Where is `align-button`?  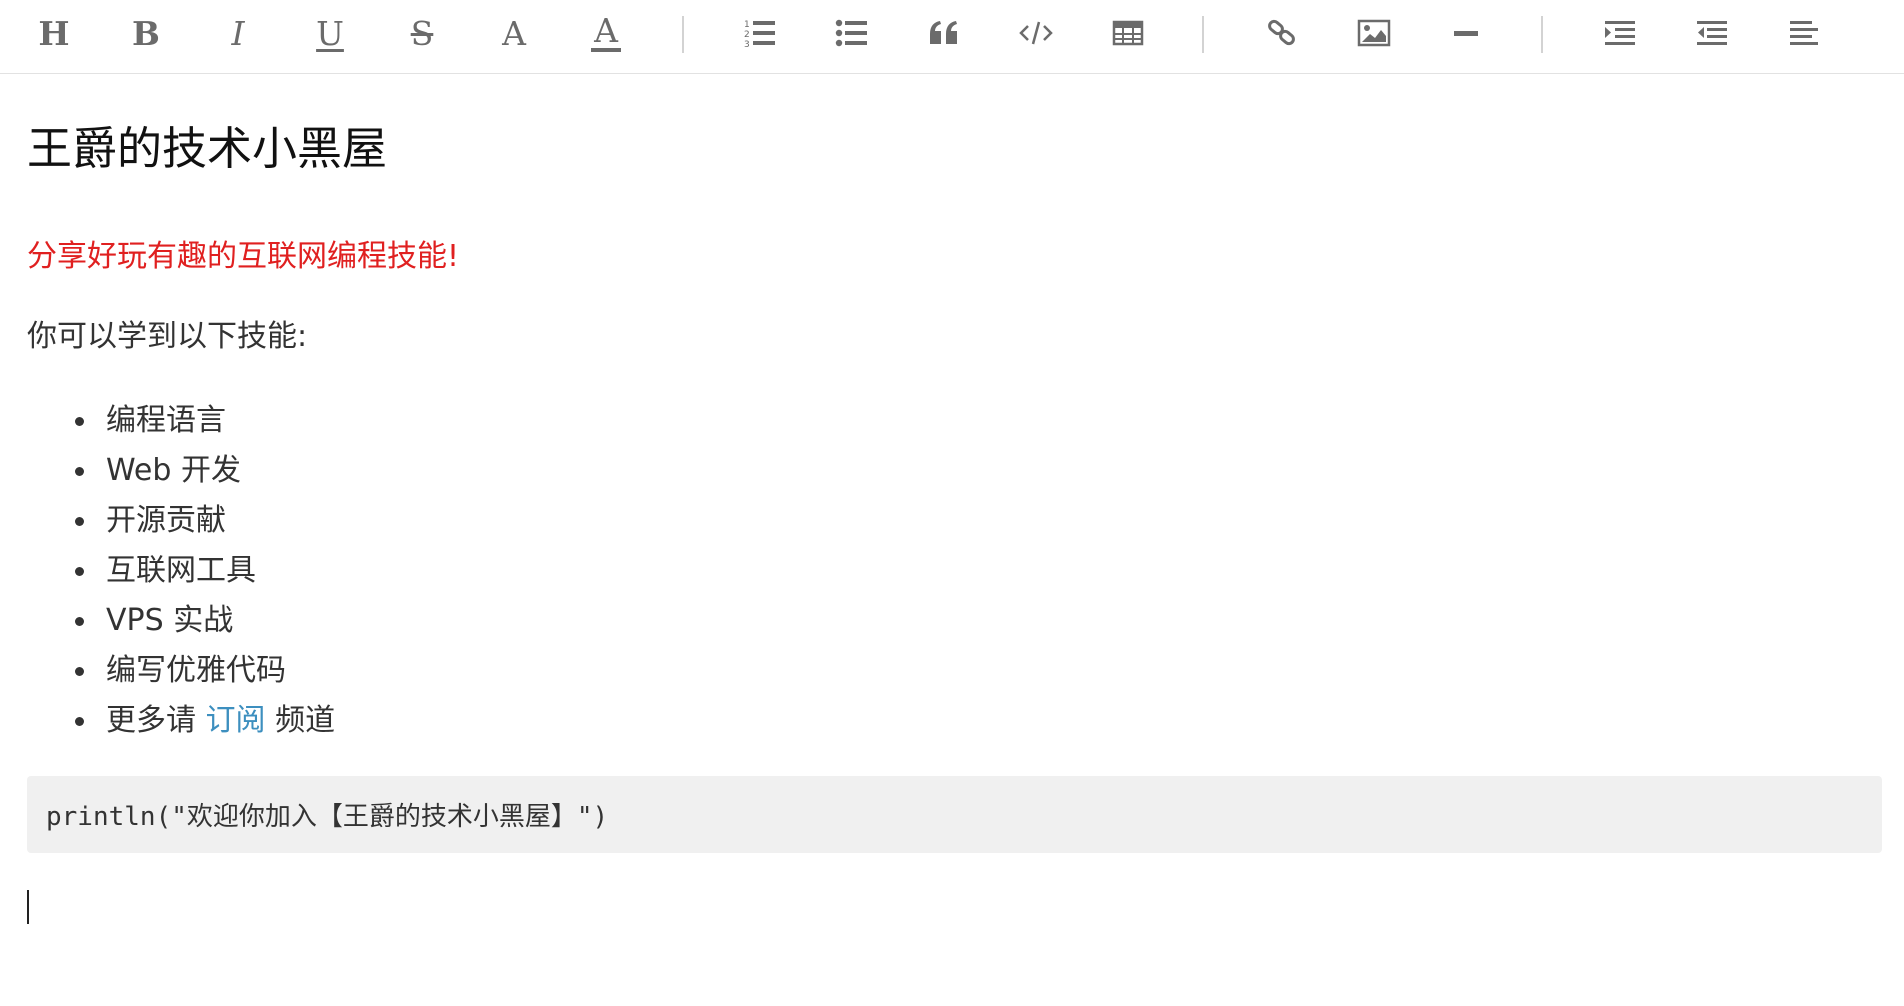
align-button is located at coordinates (1804, 33).